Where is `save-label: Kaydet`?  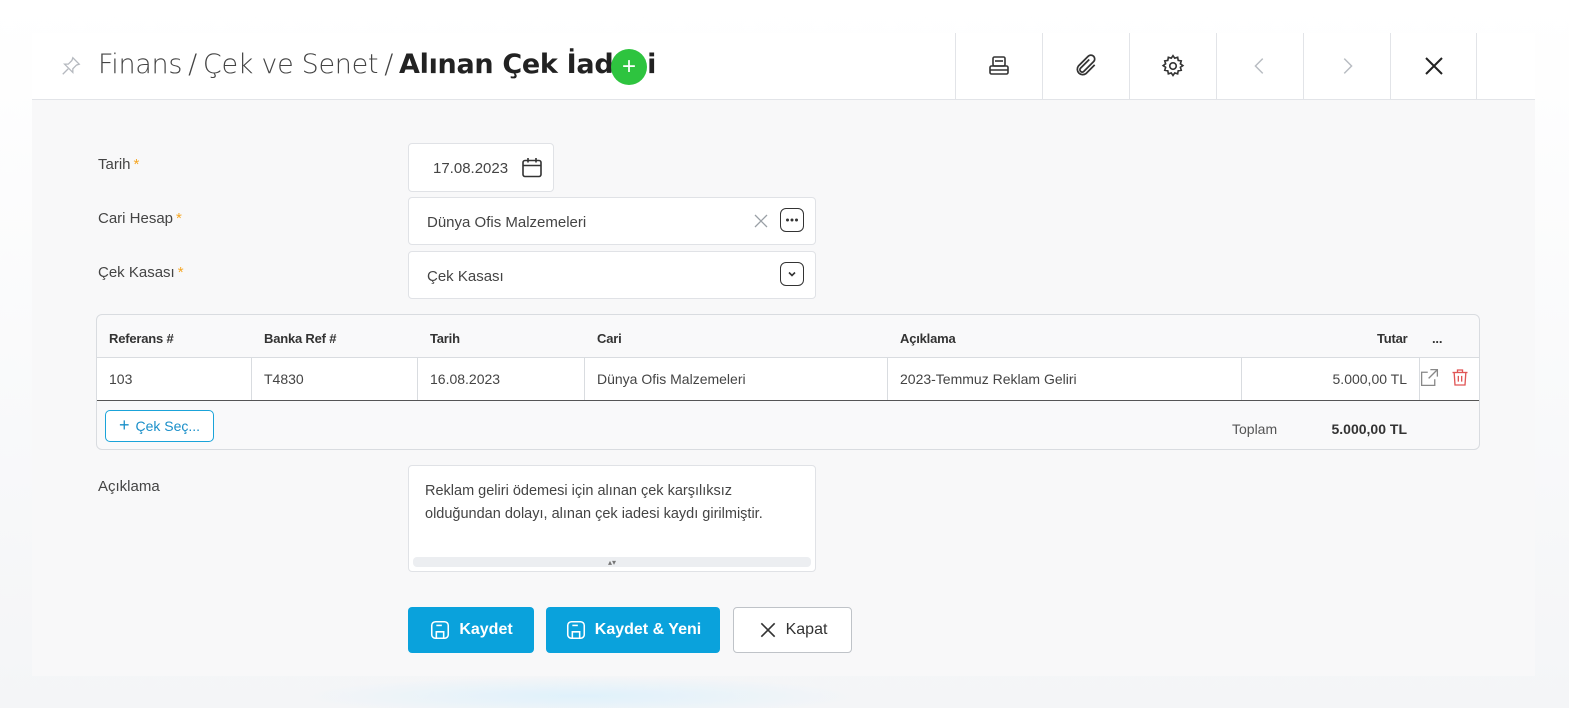
save-label: Kaydet is located at coordinates (486, 629).